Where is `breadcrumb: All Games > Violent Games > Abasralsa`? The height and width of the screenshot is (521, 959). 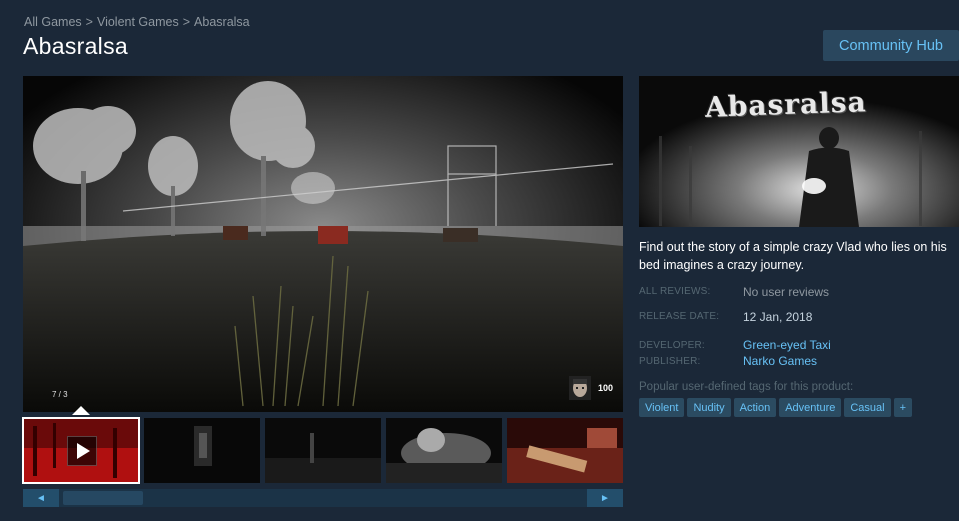
breadcrumb: All Games > Violent Games > Abasralsa is located at coordinates (137, 22).